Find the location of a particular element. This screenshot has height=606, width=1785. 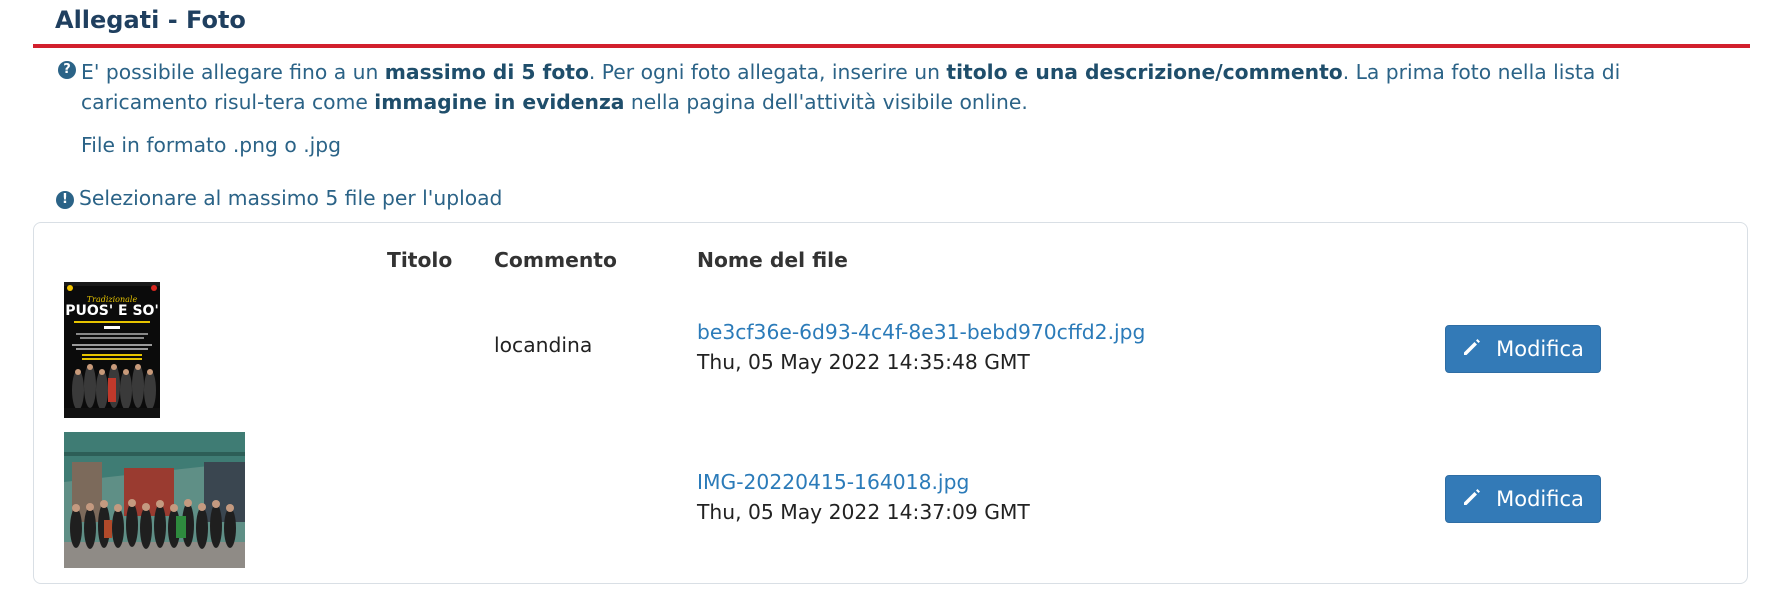

exclamation-circle-icon: ! is located at coordinates (65, 200).